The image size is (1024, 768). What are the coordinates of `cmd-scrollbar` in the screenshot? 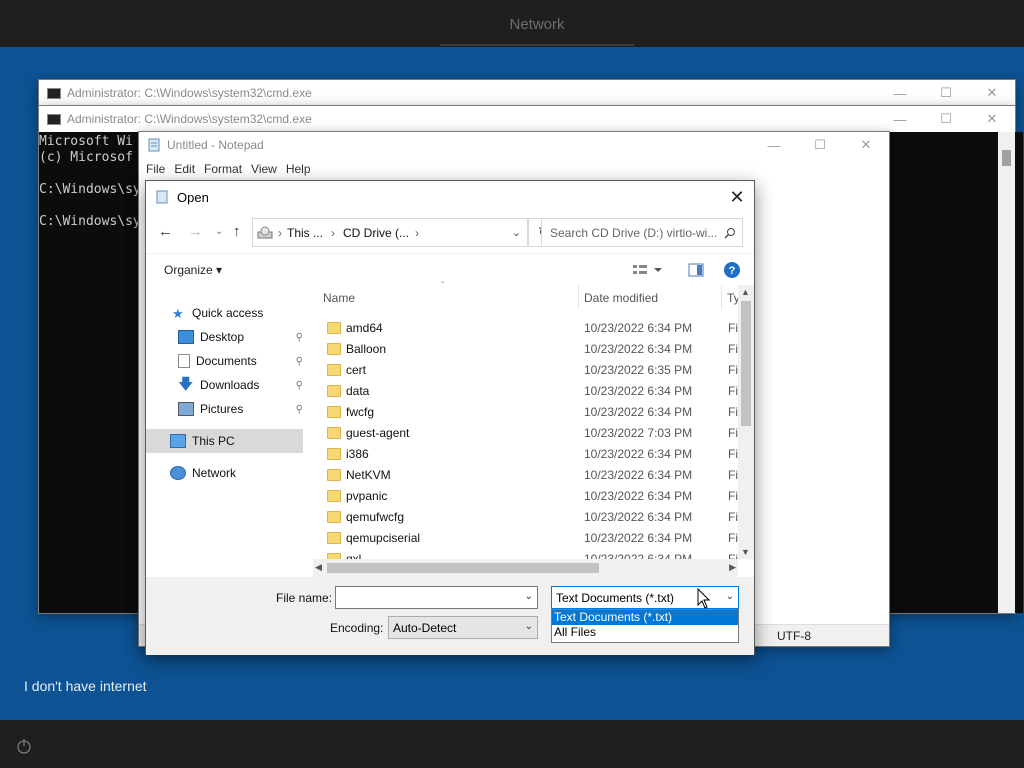 It's located at (1006, 372).